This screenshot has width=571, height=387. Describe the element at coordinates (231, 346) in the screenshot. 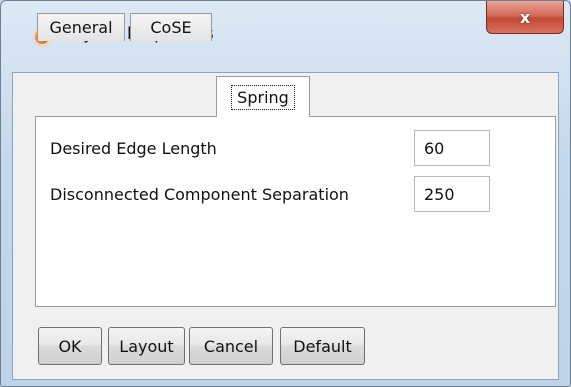

I see `cancel-button: Cancel` at that location.